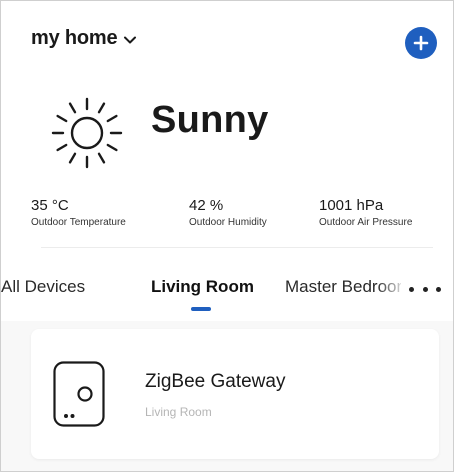 This screenshot has width=454, height=472. Describe the element at coordinates (228, 212) in the screenshot. I see `outdoor-humidity-stat: 42 % Outdoor Humidity` at that location.